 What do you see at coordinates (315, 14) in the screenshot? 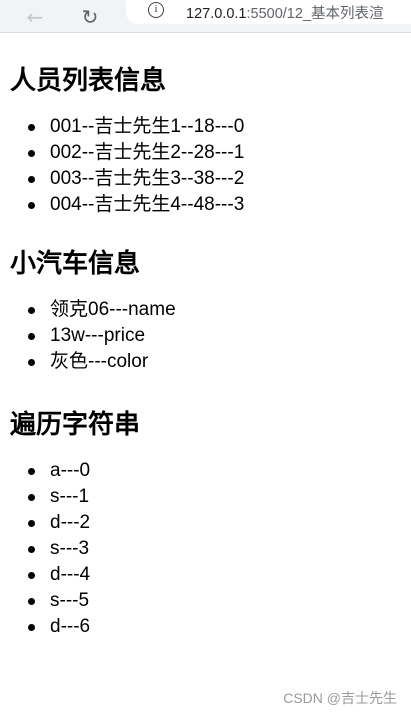
I see `url-path: :5500/12_基本列表渲` at bounding box center [315, 14].